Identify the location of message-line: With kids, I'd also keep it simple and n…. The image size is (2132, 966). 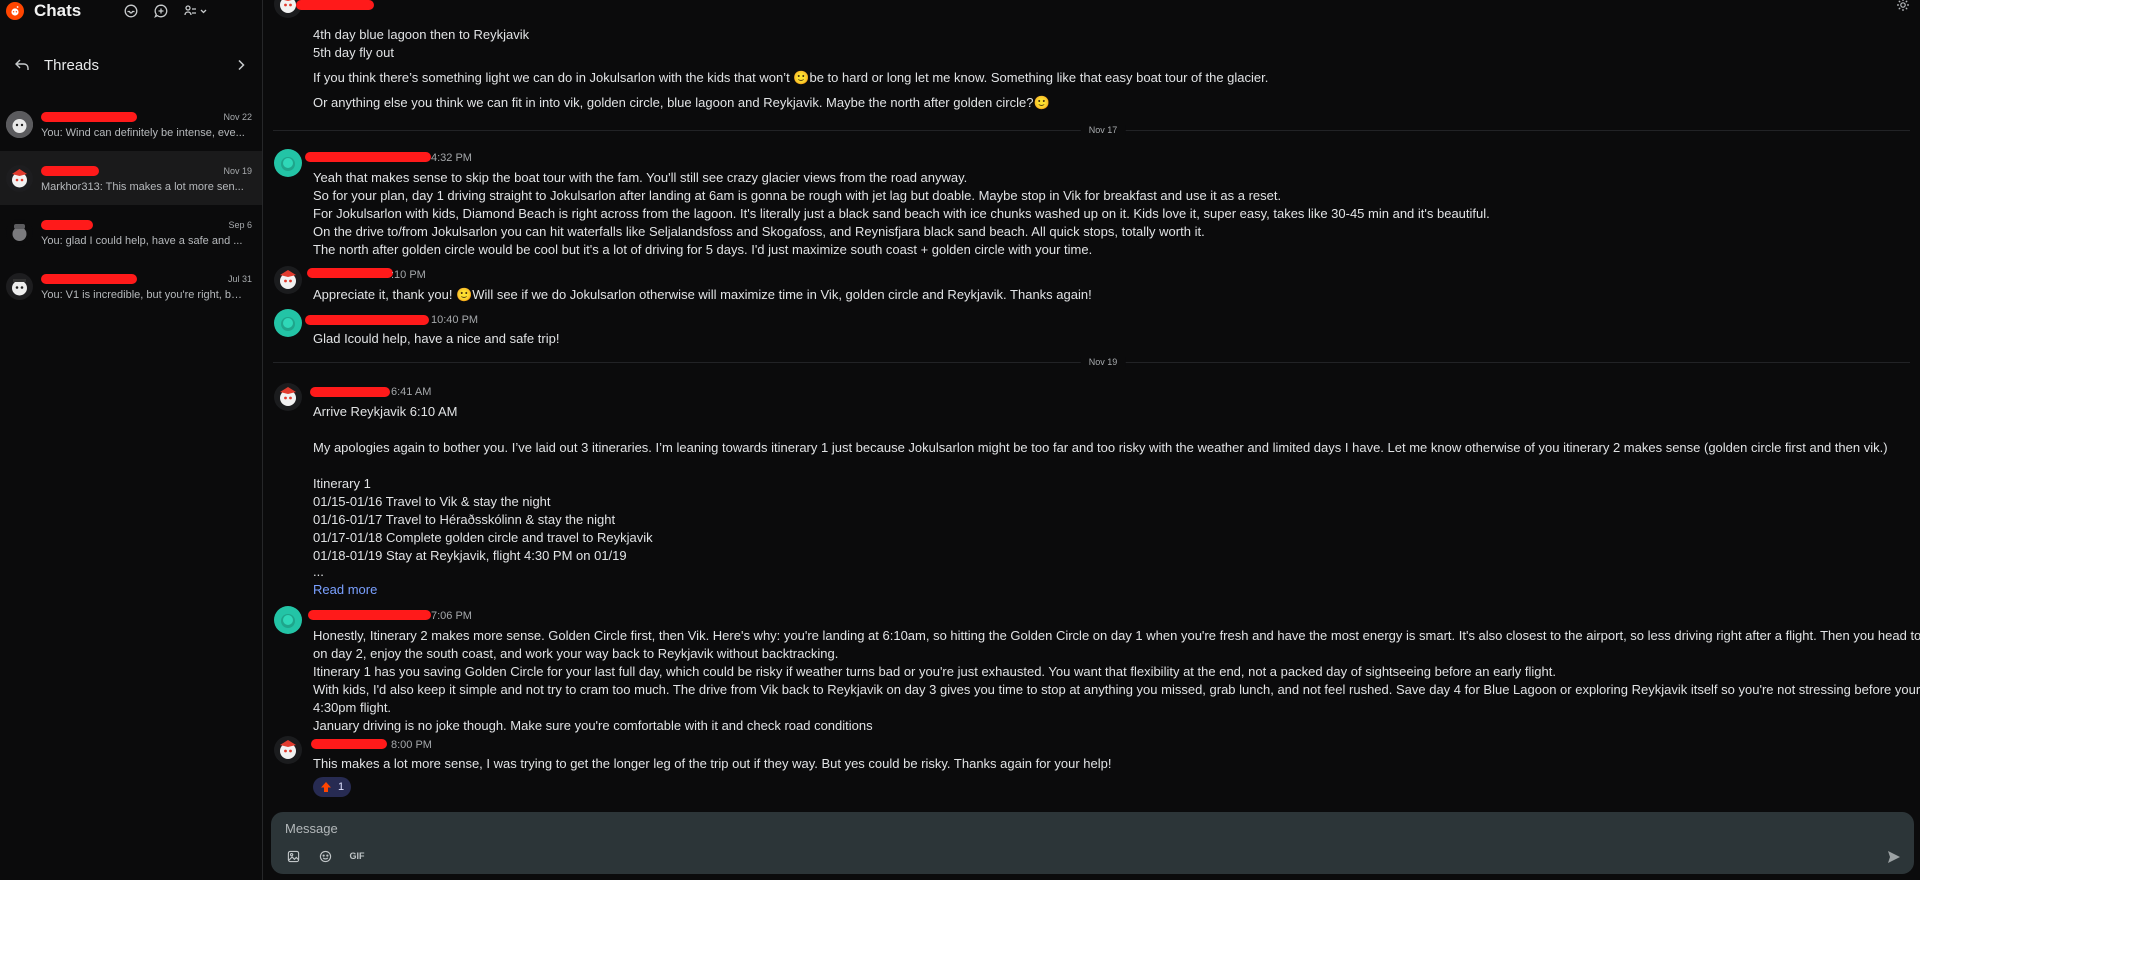
(1116, 689).